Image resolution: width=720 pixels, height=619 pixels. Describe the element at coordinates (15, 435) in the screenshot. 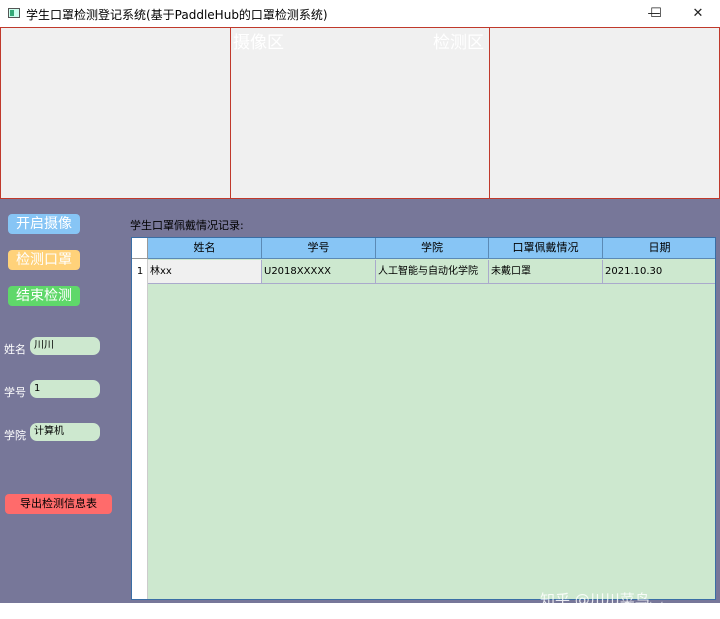

I see `college-label: 学院` at that location.